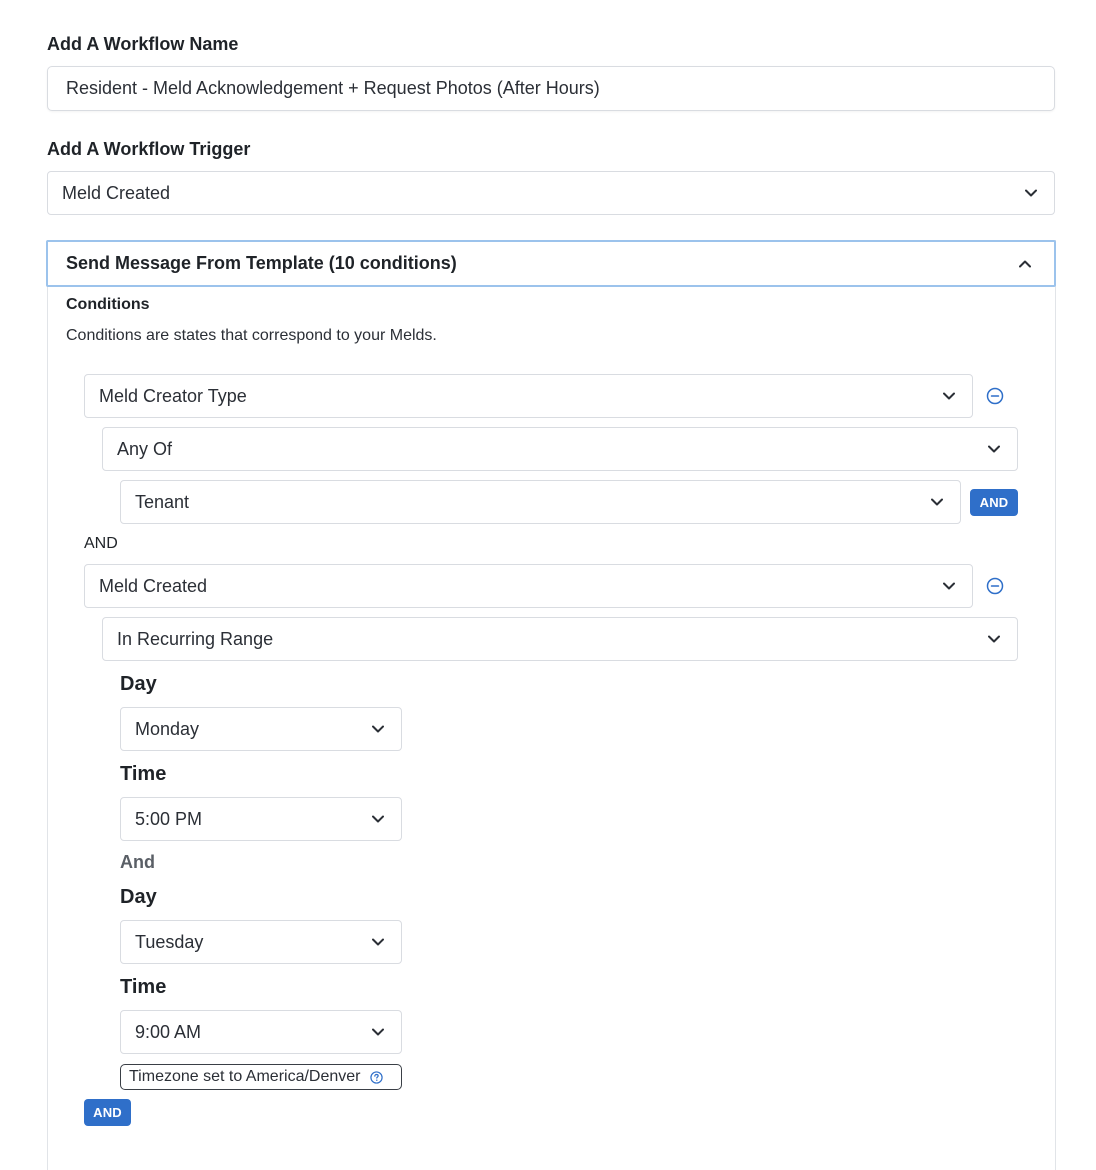 The height and width of the screenshot is (1170, 1096). What do you see at coordinates (195, 638) in the screenshot?
I see `condition-2-operator-value: In Recurring Range` at bounding box center [195, 638].